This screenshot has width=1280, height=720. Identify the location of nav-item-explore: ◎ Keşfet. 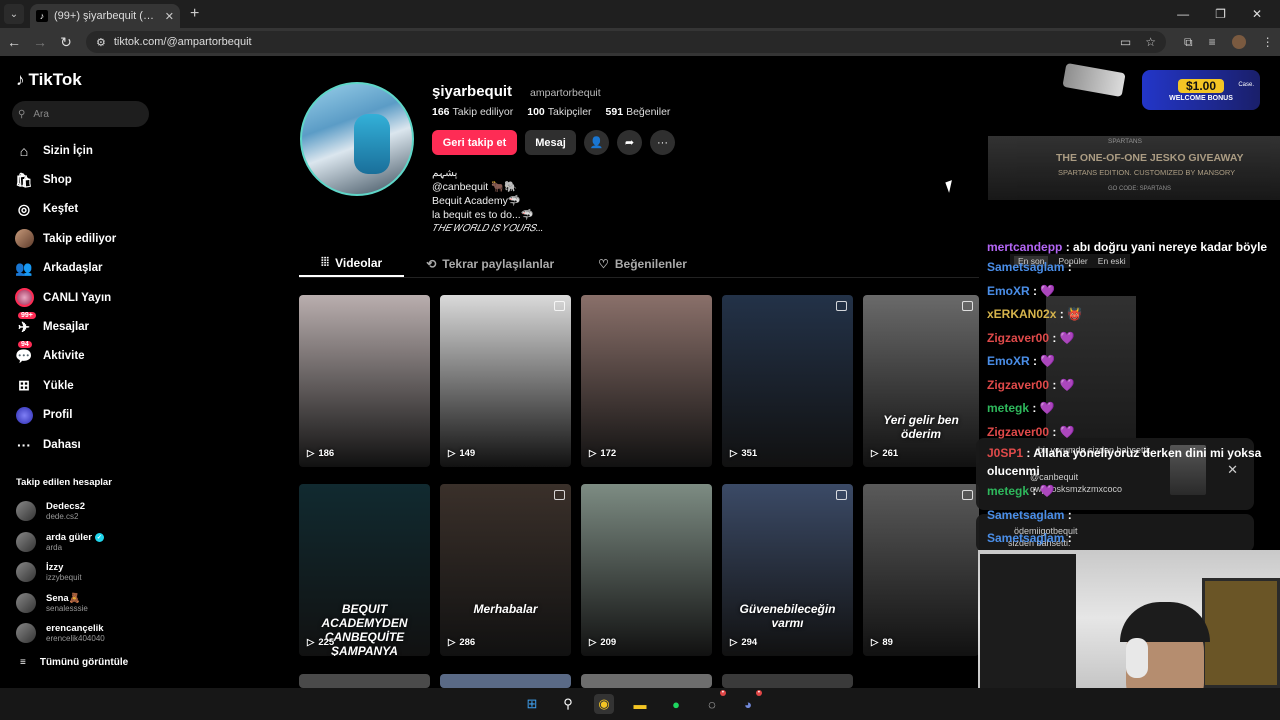
(89, 209).